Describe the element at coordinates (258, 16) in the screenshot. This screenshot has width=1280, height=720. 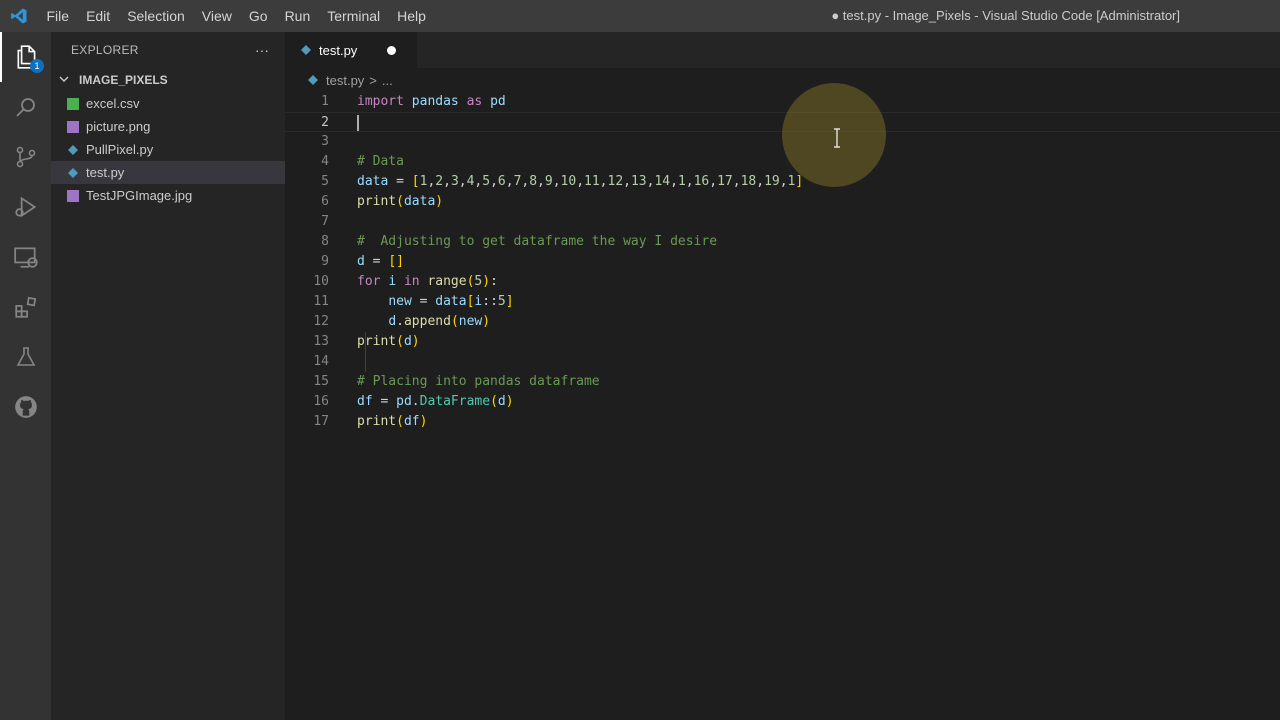
I see `menu-go: Go` at that location.